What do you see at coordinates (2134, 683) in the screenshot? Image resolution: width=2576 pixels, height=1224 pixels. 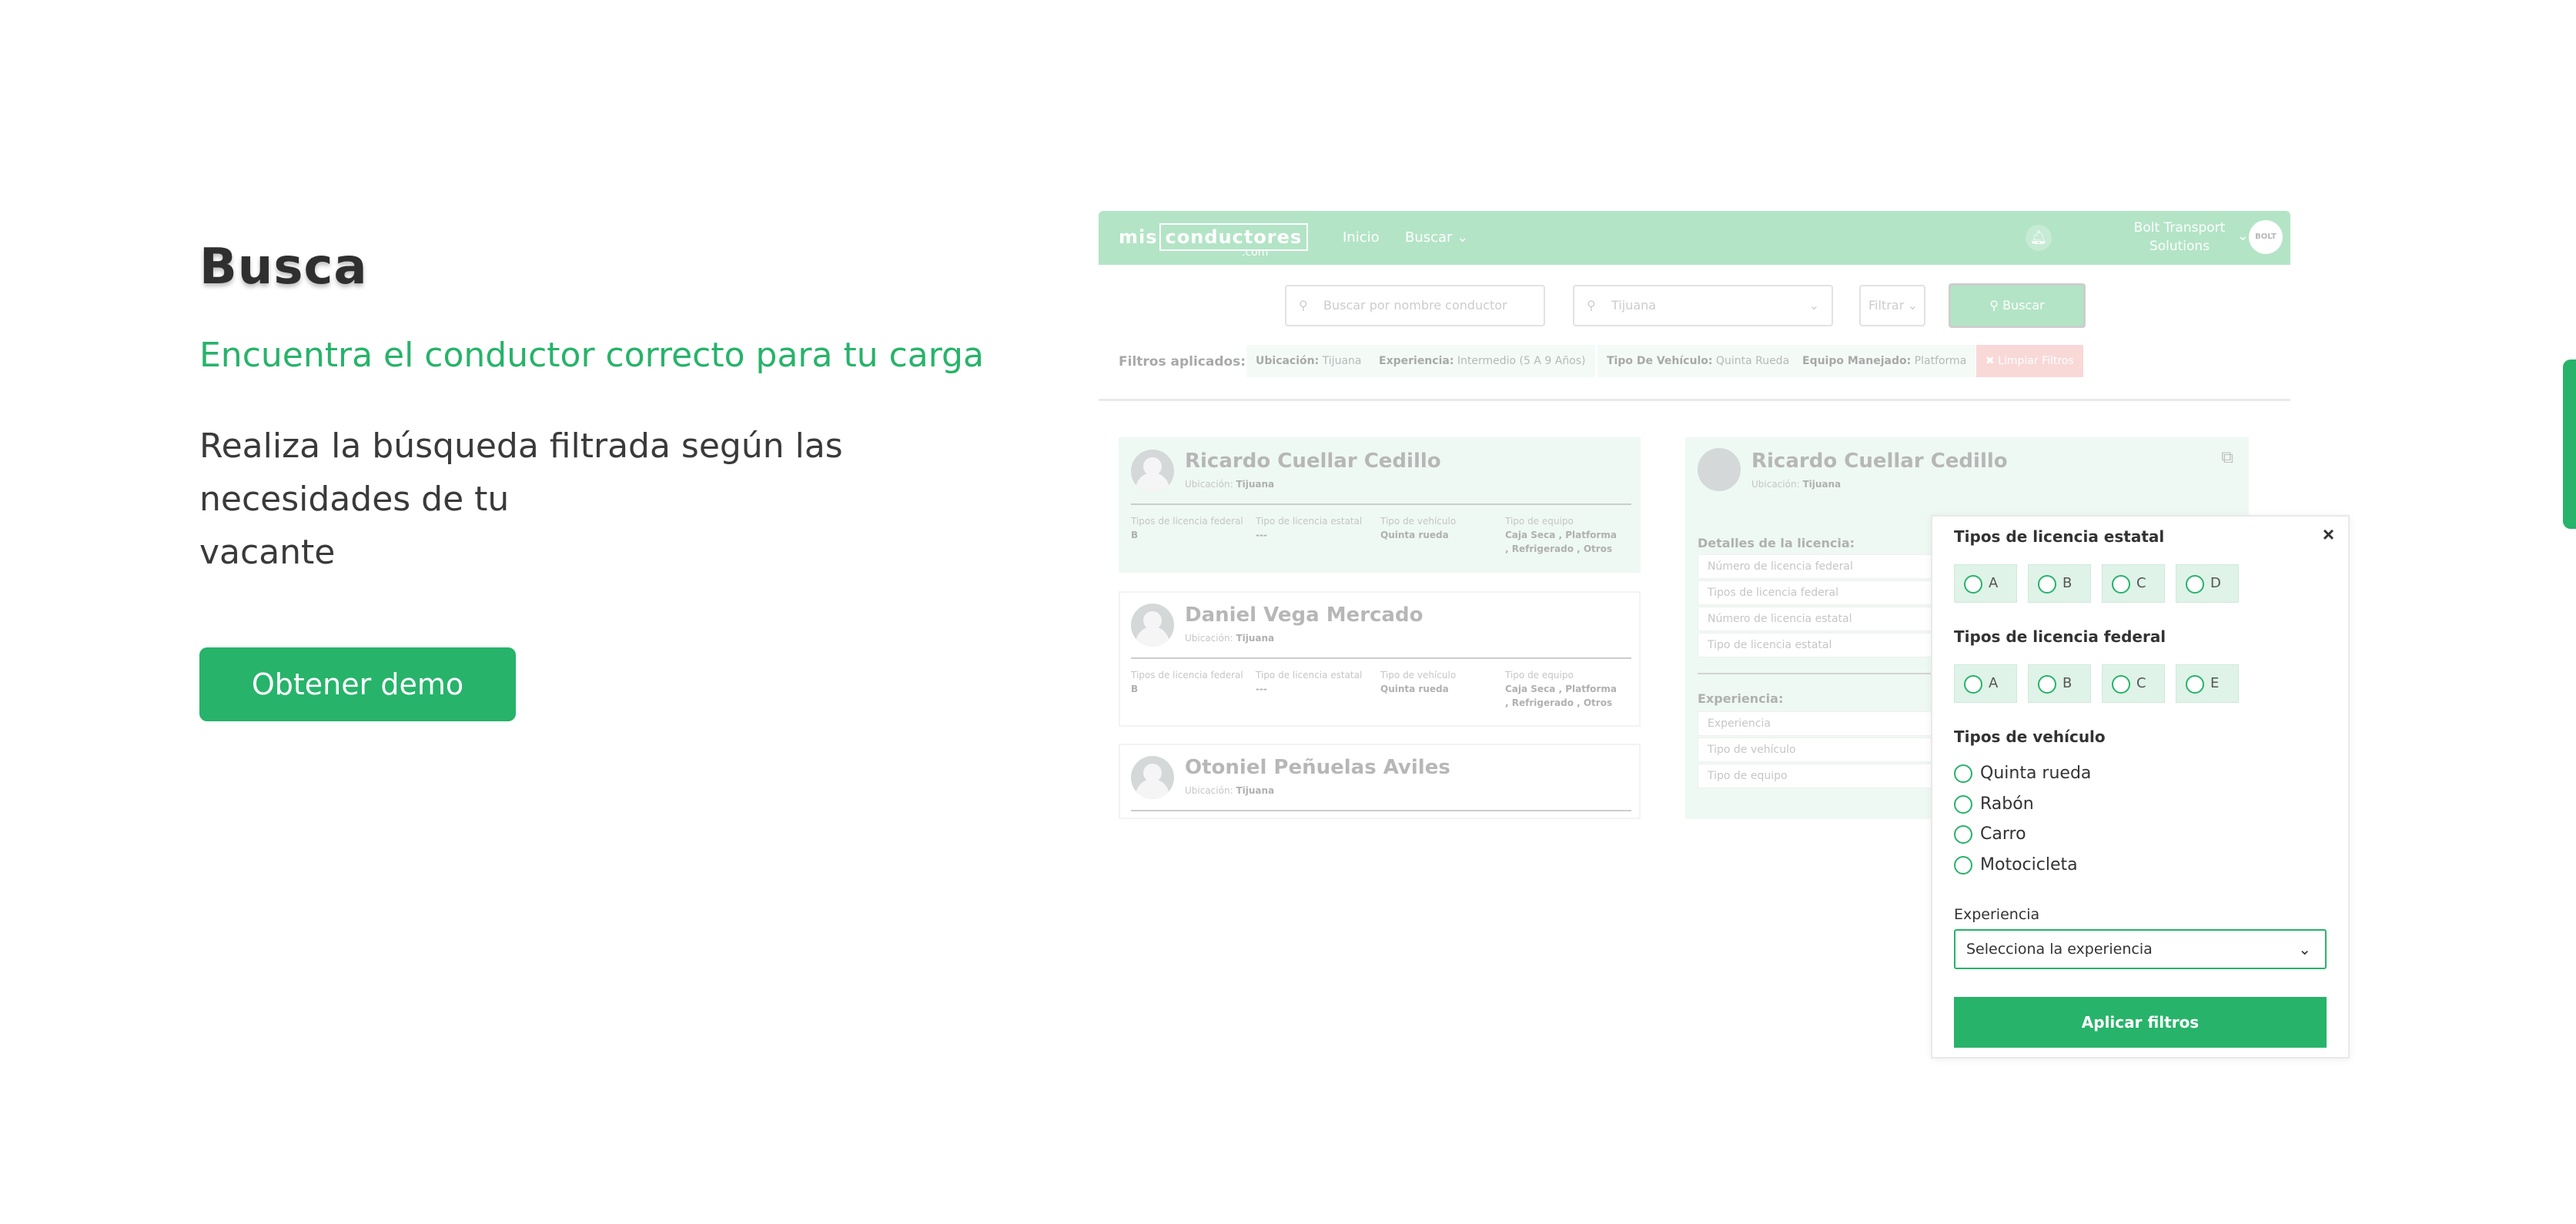 I see `federal-option-c: C` at bounding box center [2134, 683].